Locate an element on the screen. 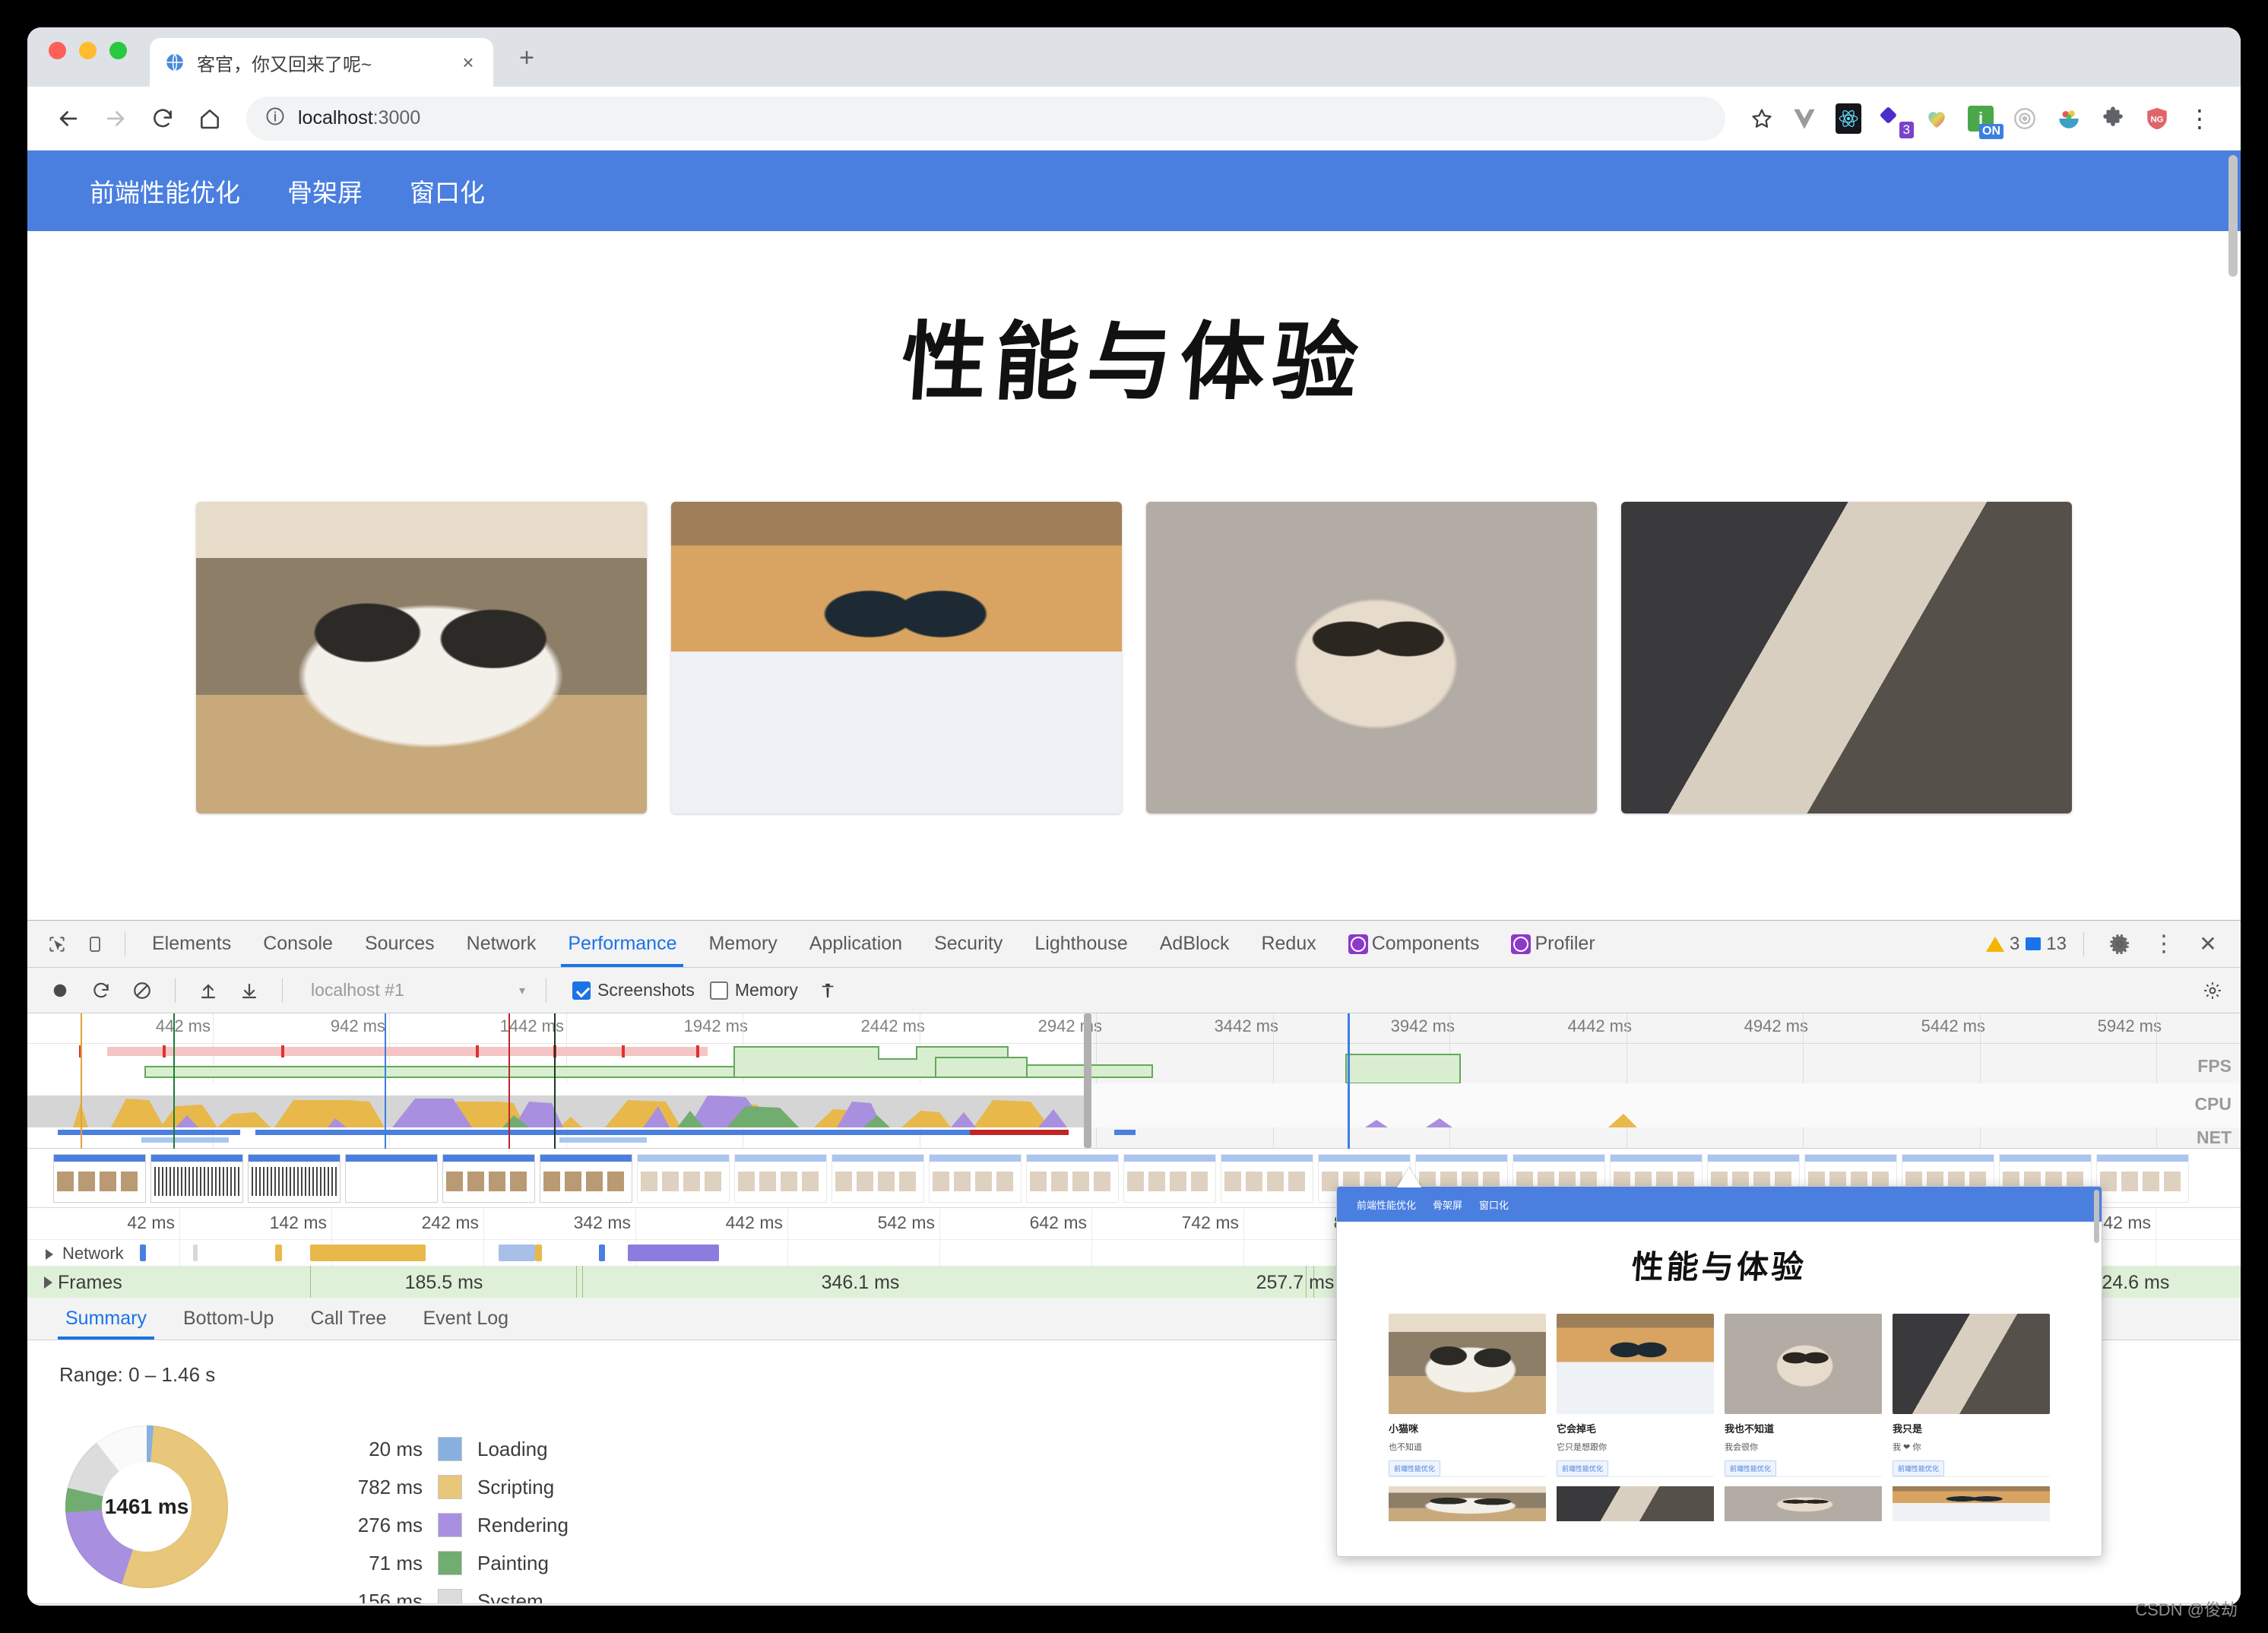 The height and width of the screenshot is (1633, 2268). devtools-more-icon: ⋮ is located at coordinates (2164, 944).